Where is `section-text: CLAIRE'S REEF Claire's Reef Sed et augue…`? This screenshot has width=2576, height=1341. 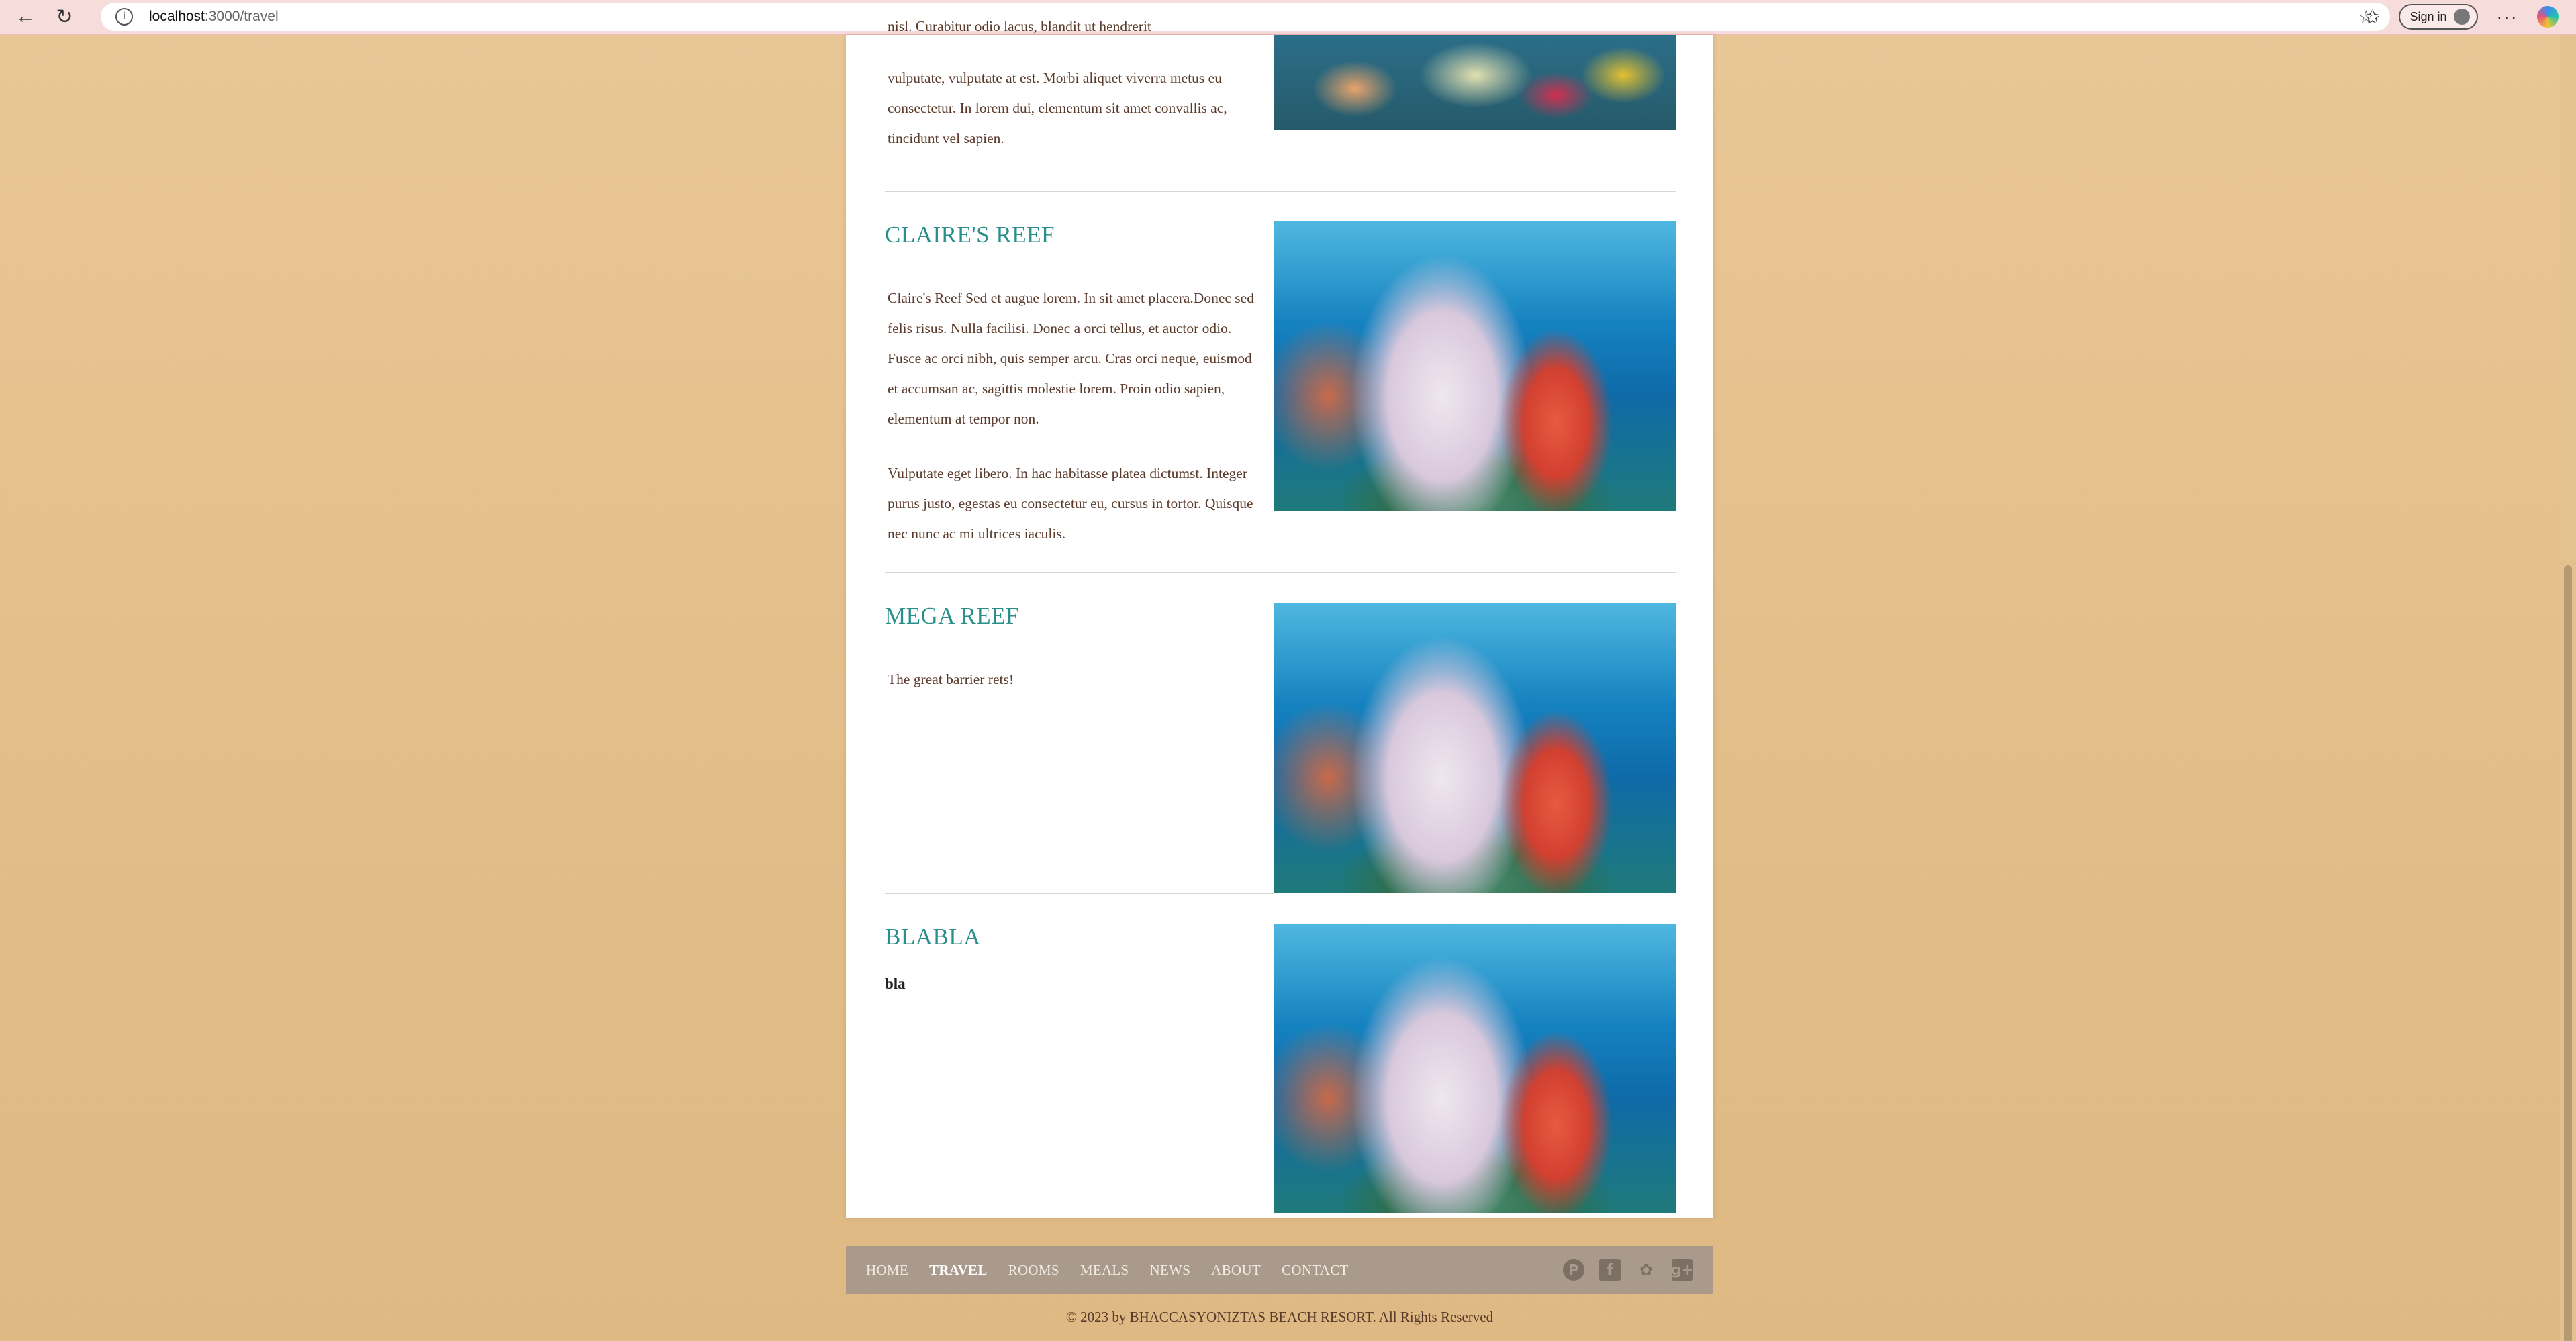
section-text: CLAIRE'S REEF Claire's Reef Sed et augue… is located at coordinates (1073, 397).